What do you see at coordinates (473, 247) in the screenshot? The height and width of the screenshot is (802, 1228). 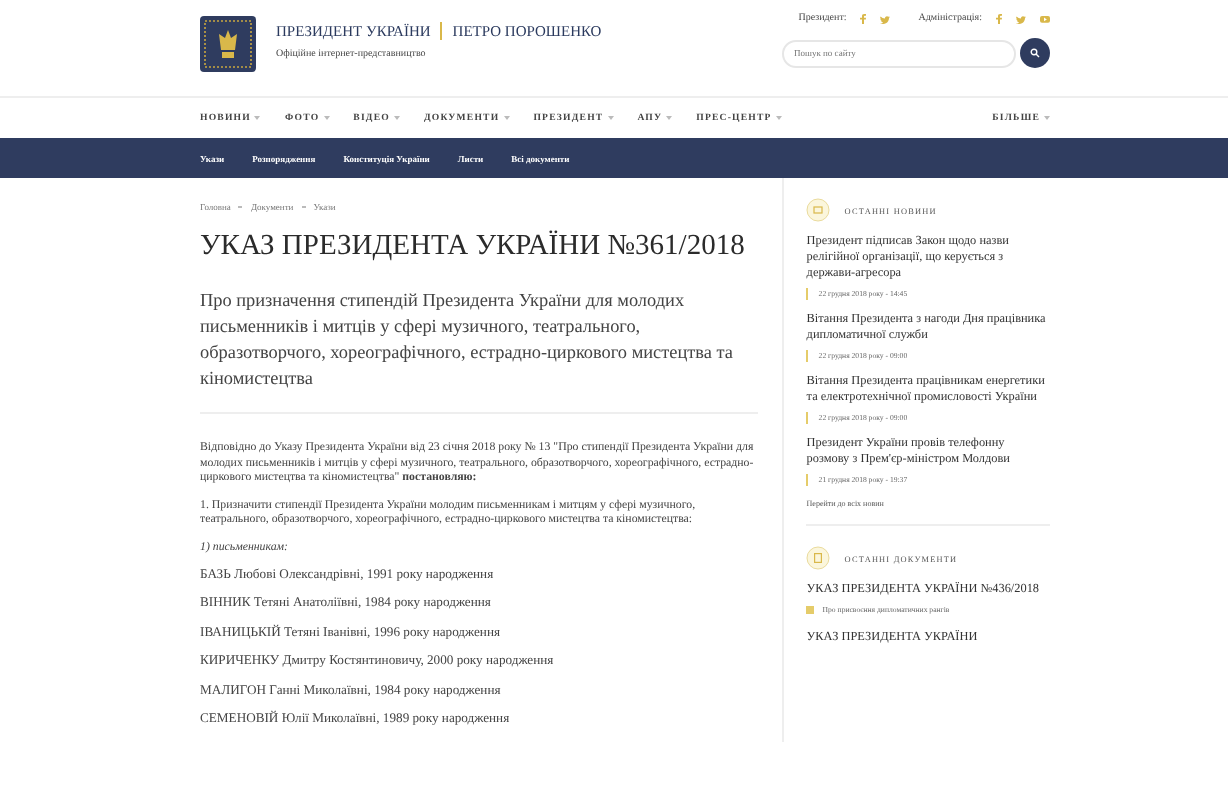 I see `page-title: УКАЗ ПРЕЗИДЕНТА УКРАЇНИ №361/2018` at bounding box center [473, 247].